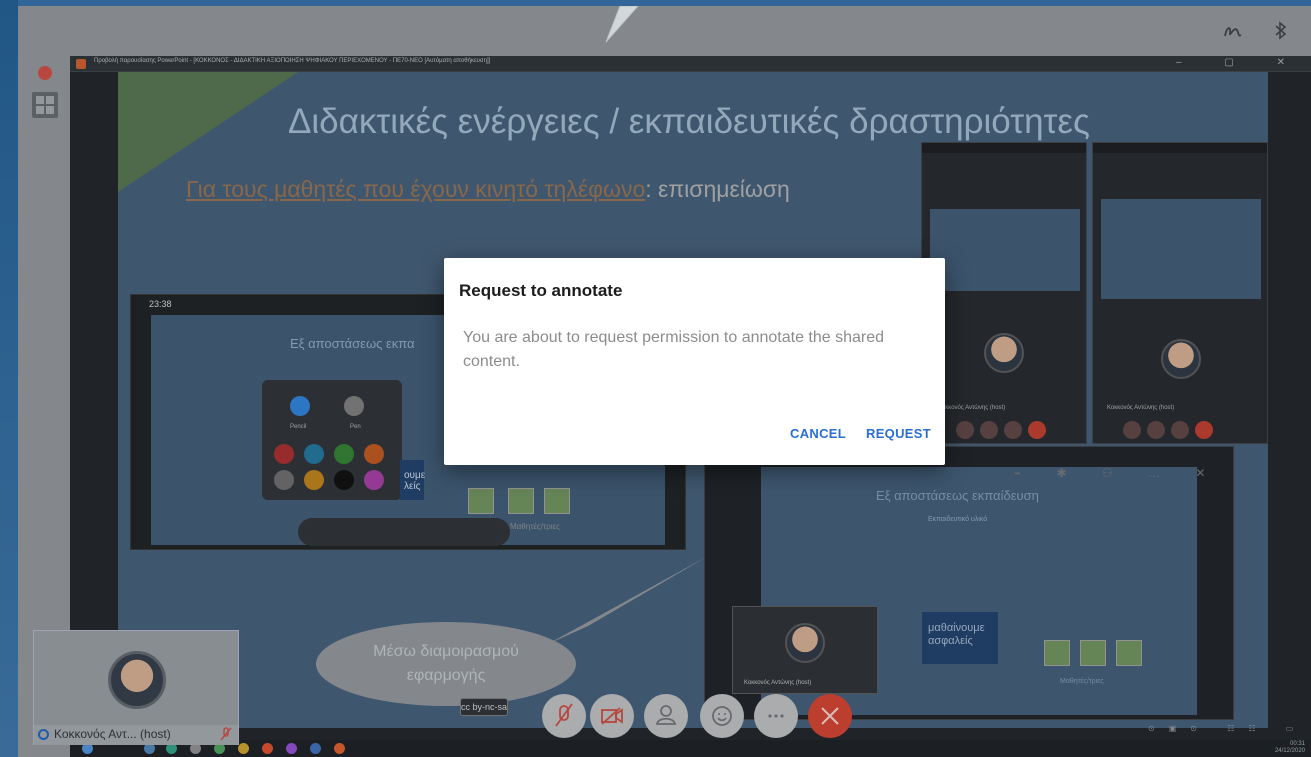 This screenshot has height=757, width=1311. Describe the element at coordinates (717, 189) in the screenshot. I see `slide-subtitle-rest: : επισημείωση` at that location.